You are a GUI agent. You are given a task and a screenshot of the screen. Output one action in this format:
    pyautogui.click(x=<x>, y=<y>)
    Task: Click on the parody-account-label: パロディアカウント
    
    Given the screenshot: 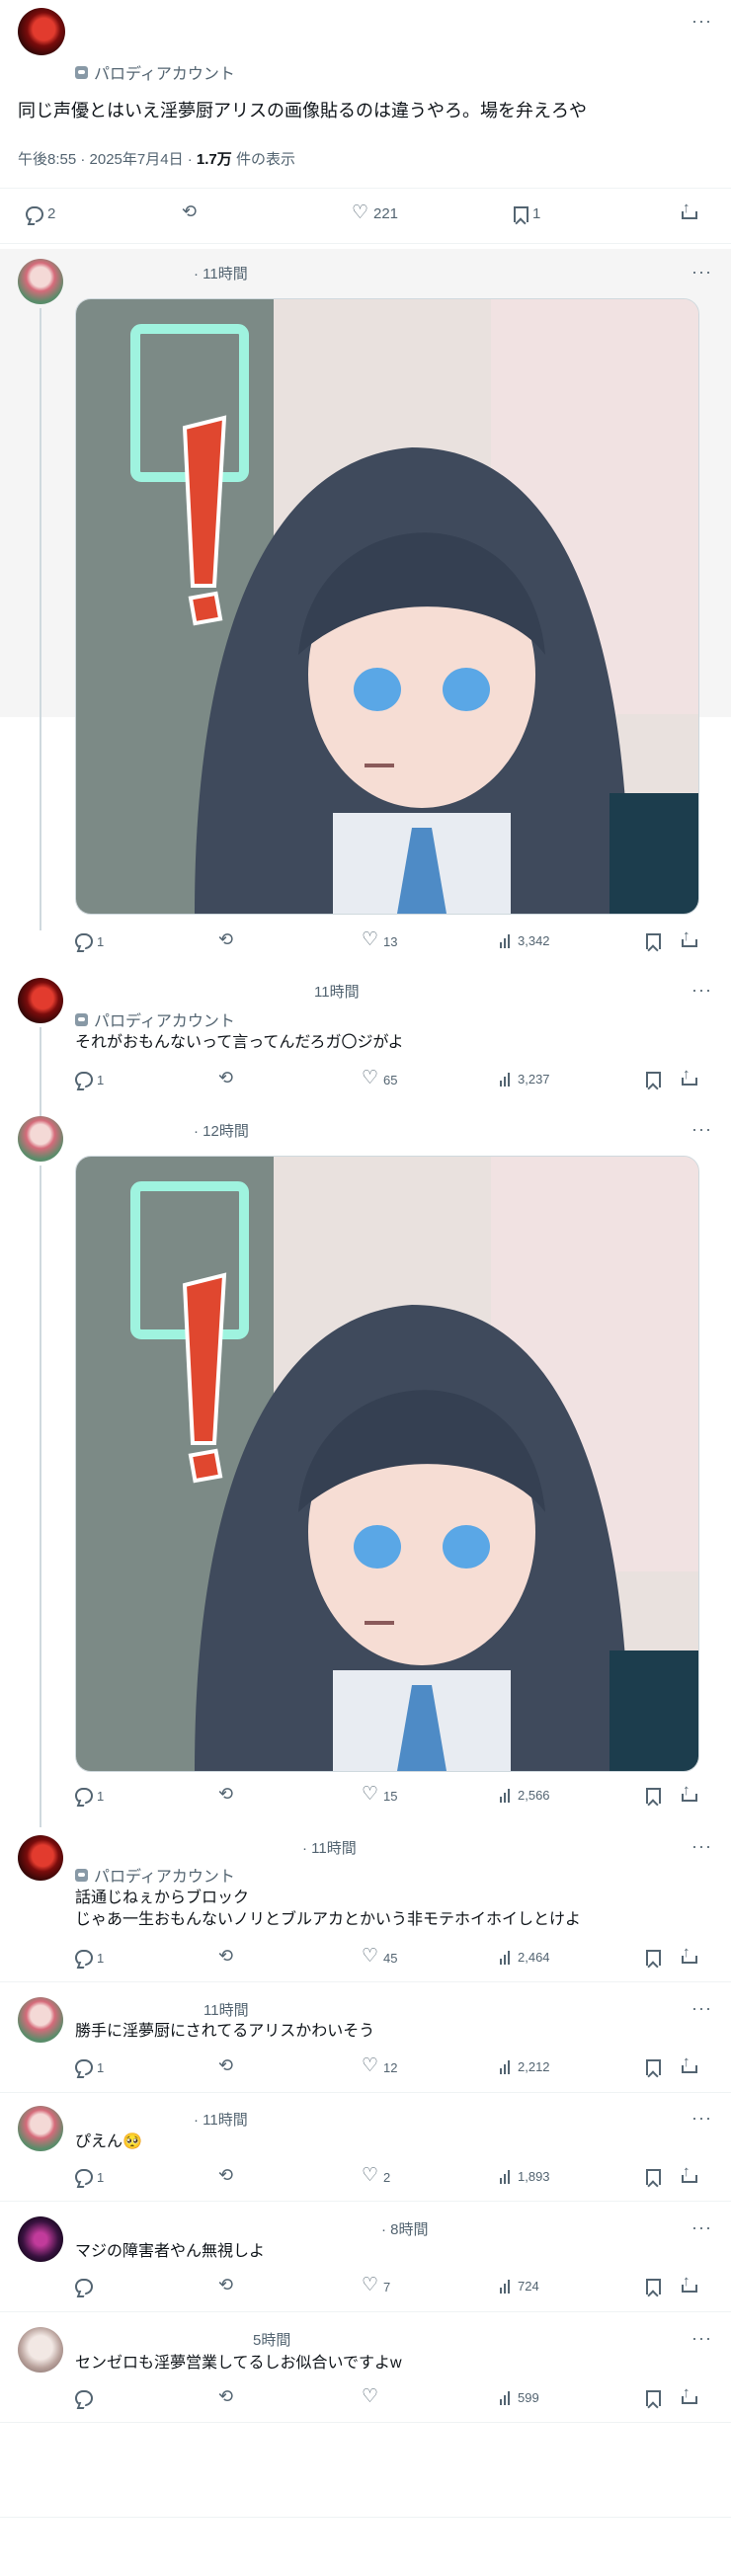 What is the action you would take?
    pyautogui.click(x=155, y=1875)
    